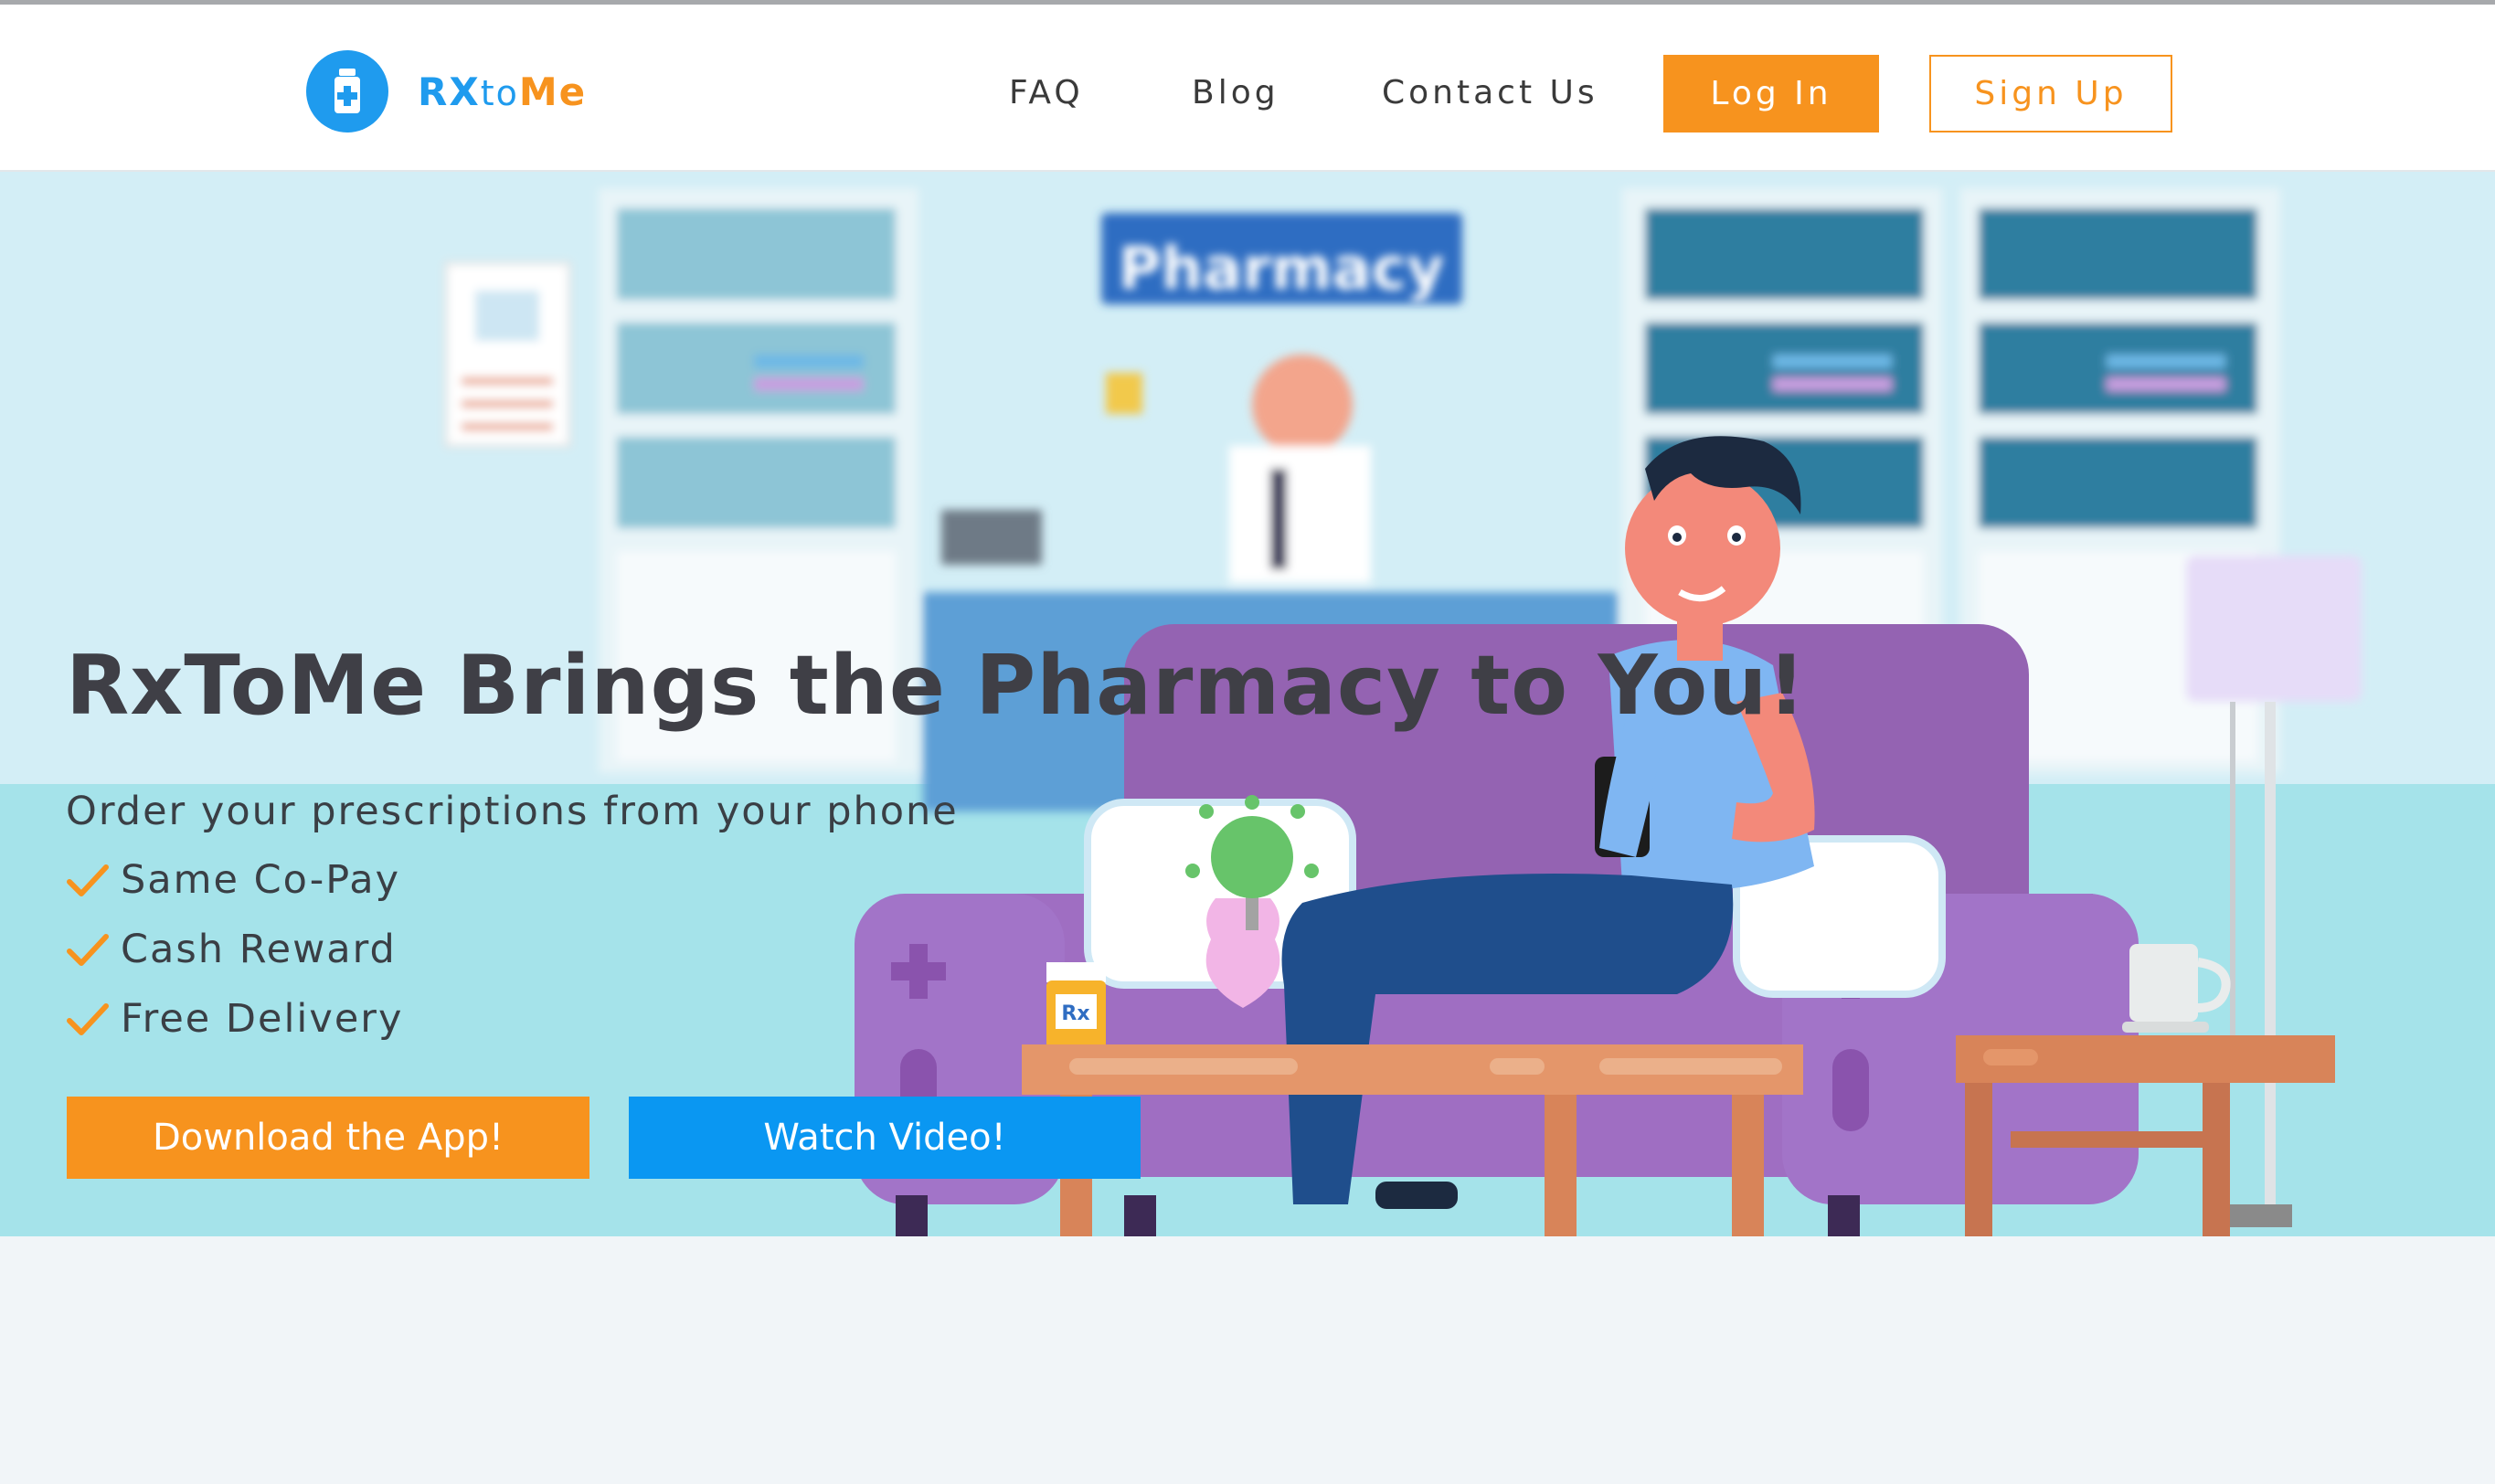 The width and height of the screenshot is (2495, 1484). I want to click on feature-item: Cash Reward, so click(231, 950).